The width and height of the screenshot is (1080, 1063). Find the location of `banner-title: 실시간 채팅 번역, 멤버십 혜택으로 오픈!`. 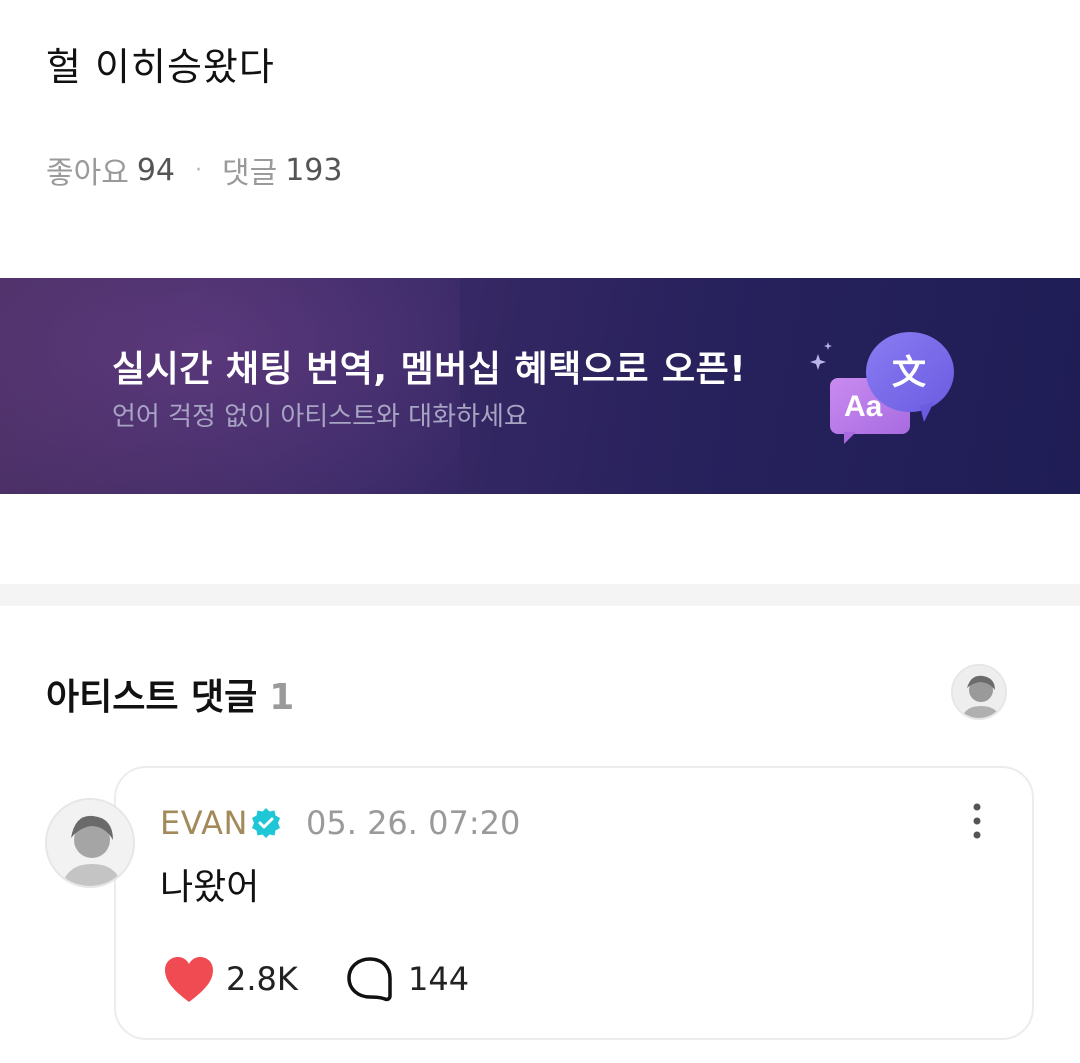

banner-title: 실시간 채팅 번역, 멤버십 혜택으로 오픈! is located at coordinates (429, 369).